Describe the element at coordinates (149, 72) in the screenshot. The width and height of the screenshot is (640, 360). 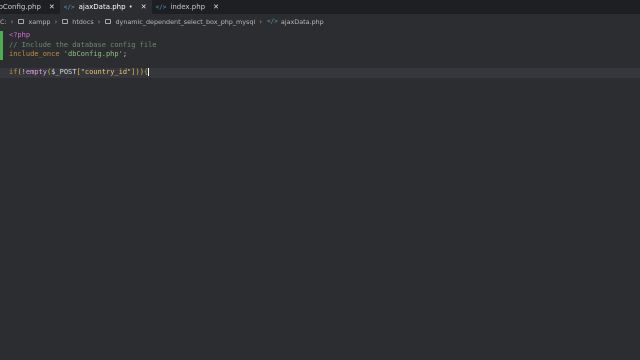
I see `text-cursor` at that location.